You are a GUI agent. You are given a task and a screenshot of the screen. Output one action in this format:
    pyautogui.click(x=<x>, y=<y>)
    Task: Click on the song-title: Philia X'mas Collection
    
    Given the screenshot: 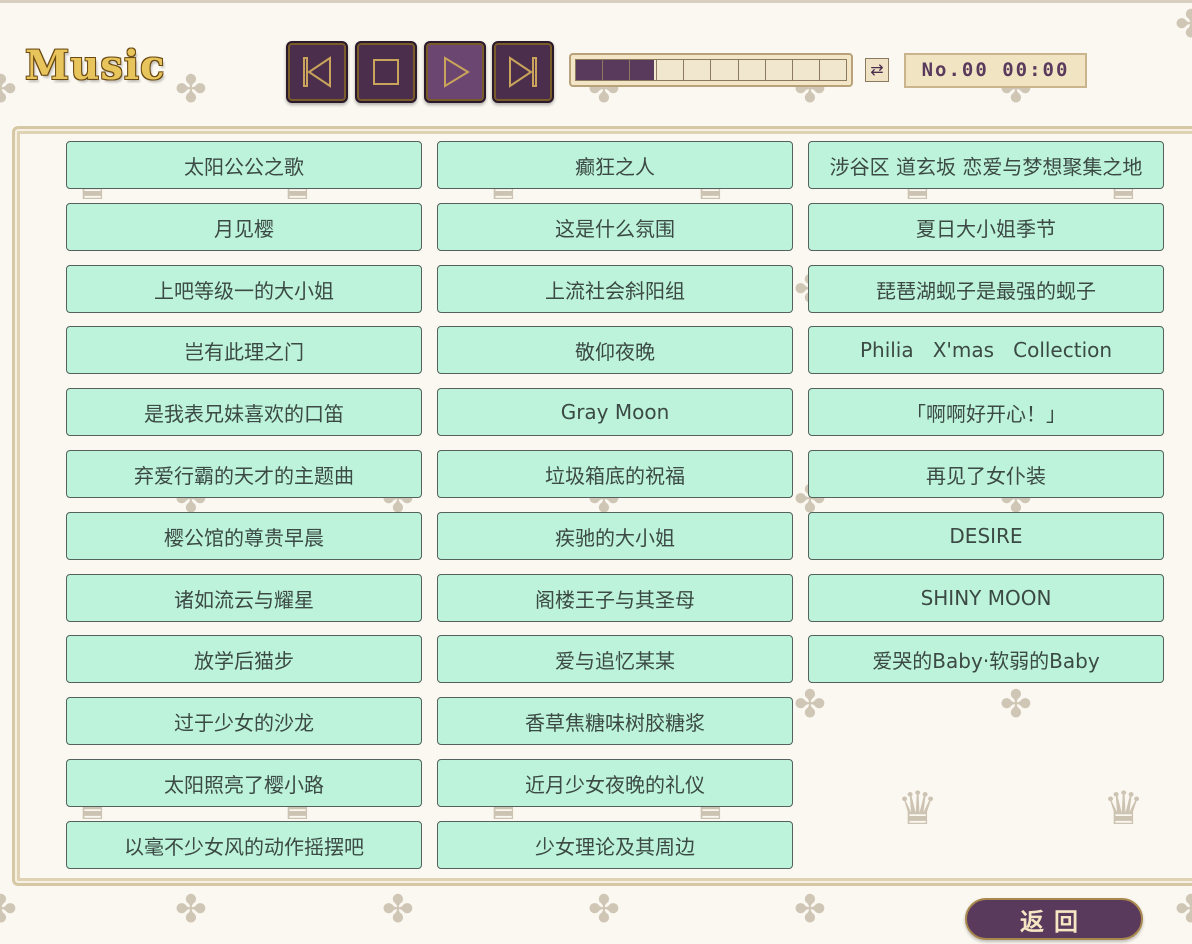 What is the action you would take?
    pyautogui.click(x=986, y=350)
    